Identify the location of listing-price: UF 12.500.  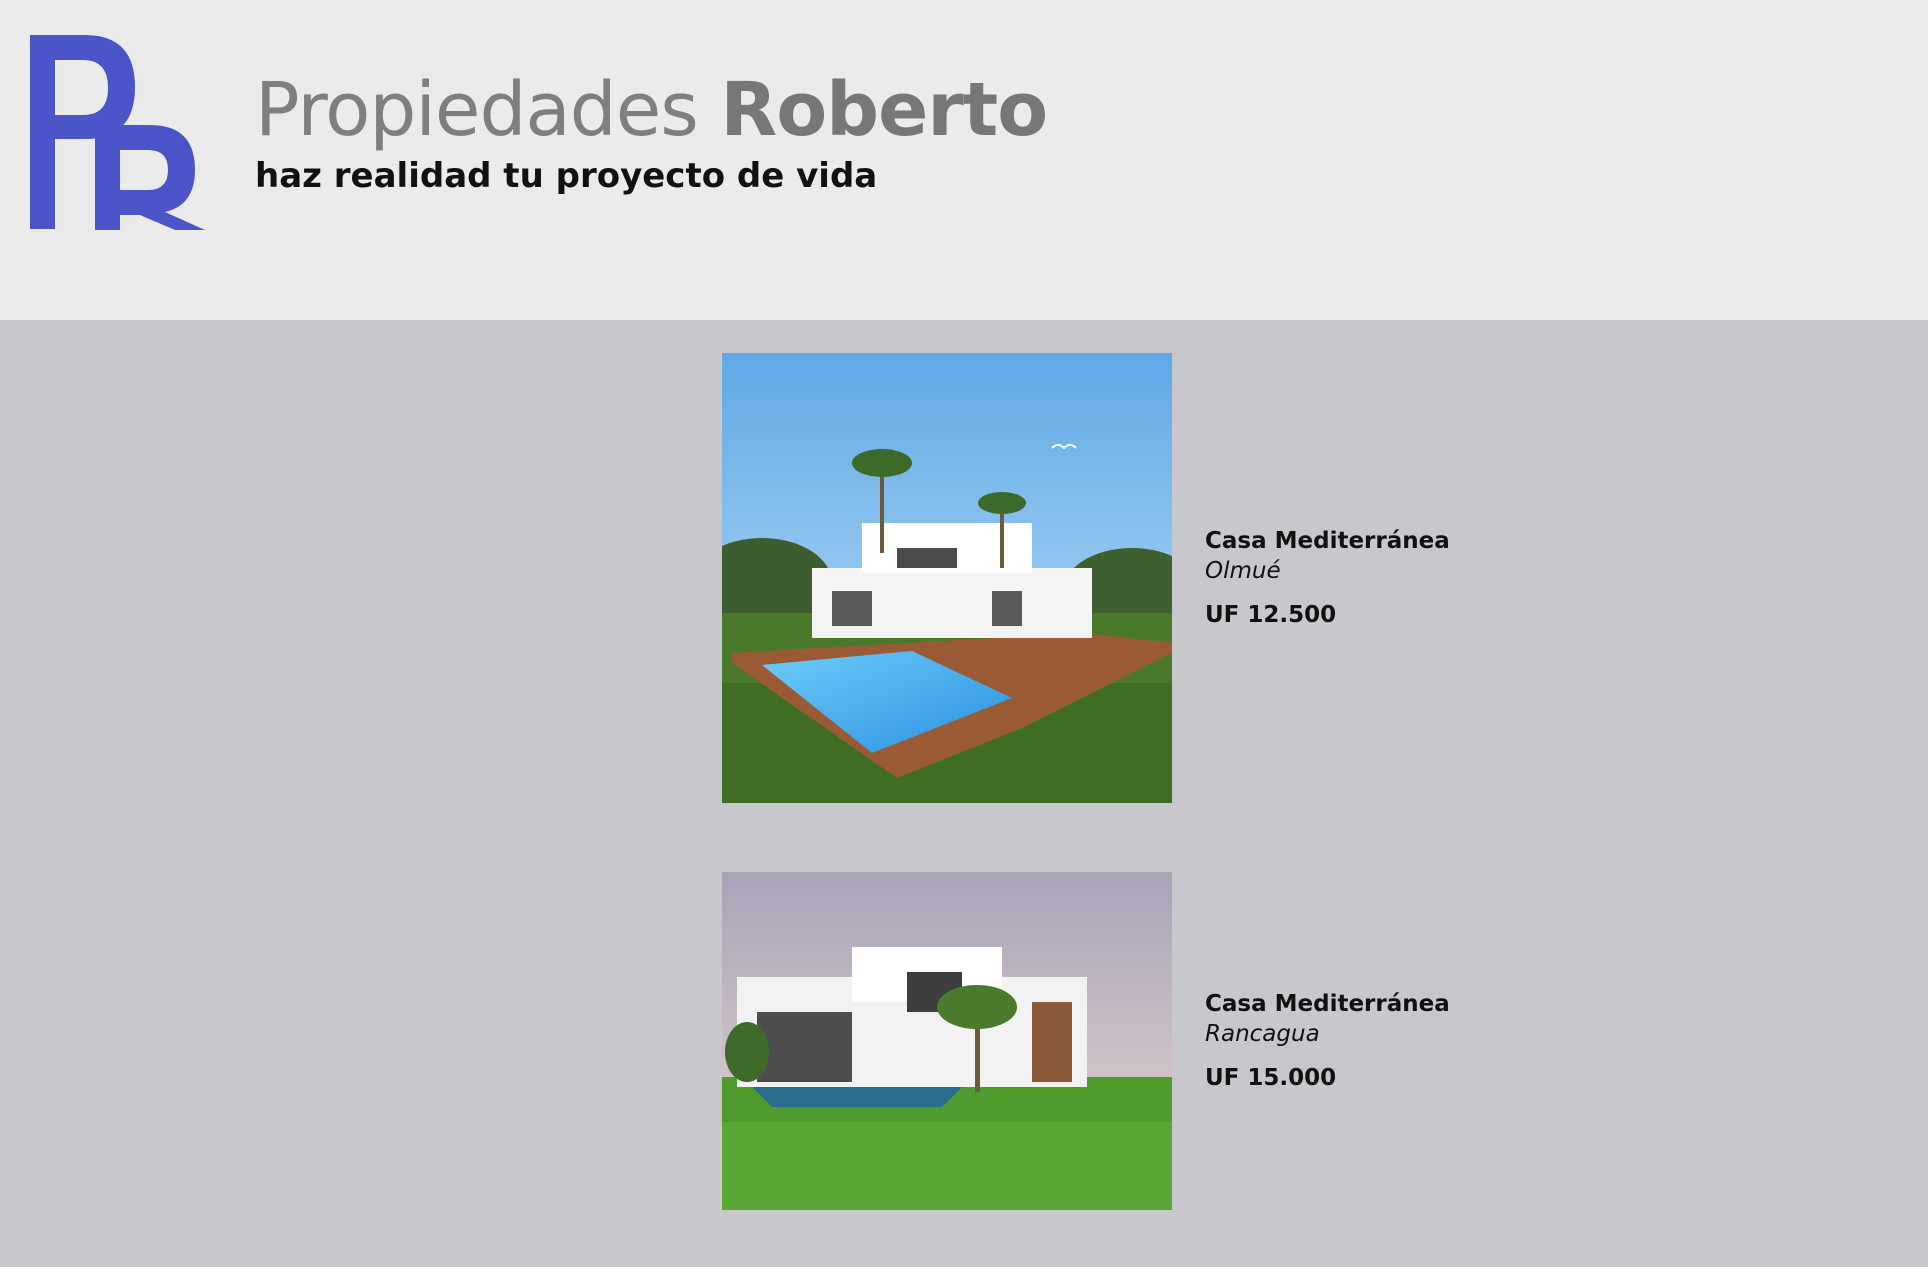
(1271, 615).